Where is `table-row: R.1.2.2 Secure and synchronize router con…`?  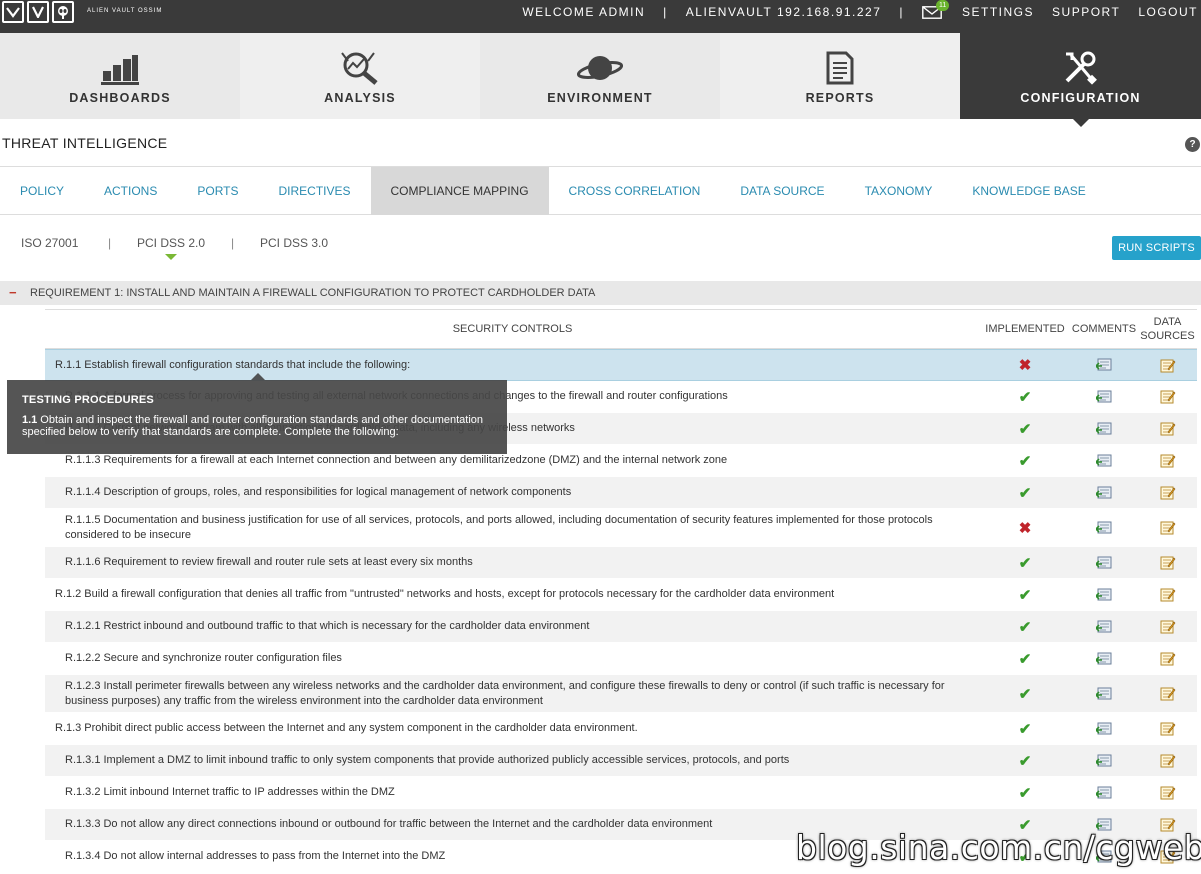
table-row: R.1.2.2 Secure and synchronize router con… is located at coordinates (621, 659).